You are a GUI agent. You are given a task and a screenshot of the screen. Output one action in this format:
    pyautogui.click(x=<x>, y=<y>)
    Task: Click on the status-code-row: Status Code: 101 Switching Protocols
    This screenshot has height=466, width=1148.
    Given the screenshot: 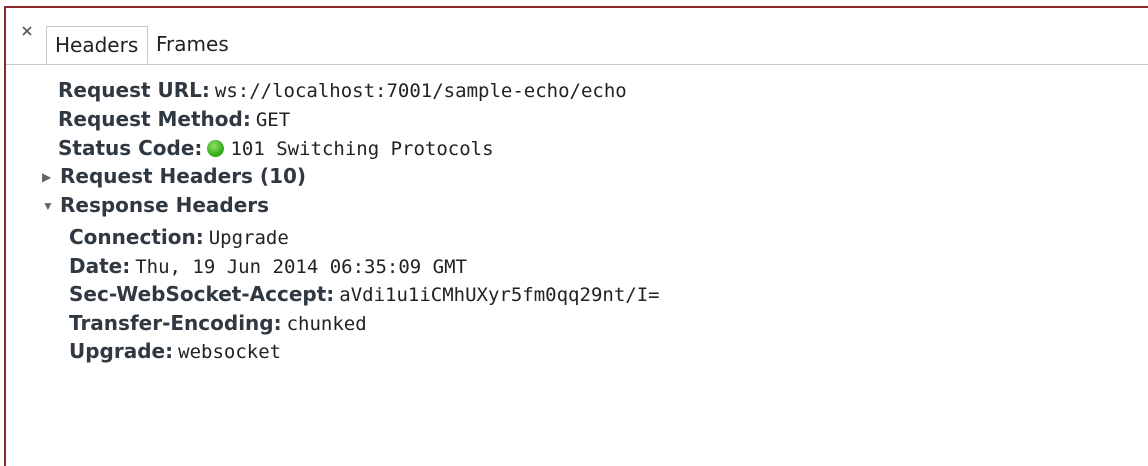 What is the action you would take?
    pyautogui.click(x=276, y=148)
    